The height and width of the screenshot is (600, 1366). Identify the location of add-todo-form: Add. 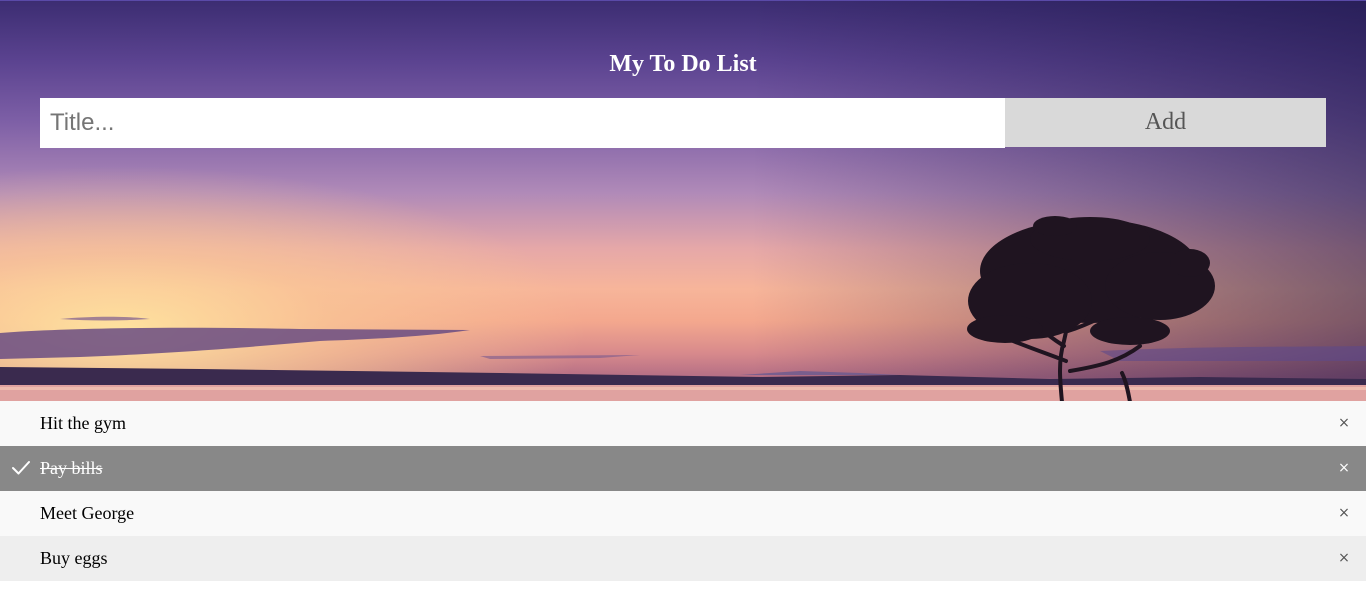
(683, 123).